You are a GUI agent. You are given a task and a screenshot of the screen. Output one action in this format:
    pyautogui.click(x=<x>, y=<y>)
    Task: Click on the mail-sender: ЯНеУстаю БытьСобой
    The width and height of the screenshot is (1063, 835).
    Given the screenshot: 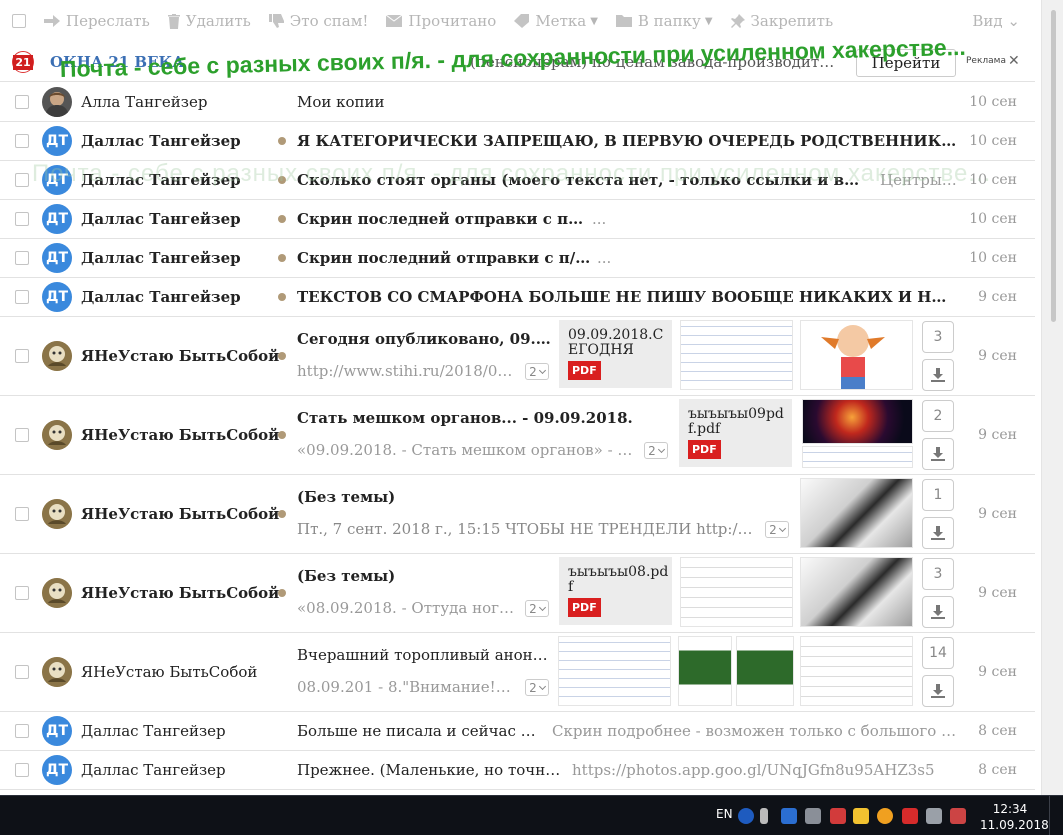 What is the action you would take?
    pyautogui.click(x=169, y=672)
    